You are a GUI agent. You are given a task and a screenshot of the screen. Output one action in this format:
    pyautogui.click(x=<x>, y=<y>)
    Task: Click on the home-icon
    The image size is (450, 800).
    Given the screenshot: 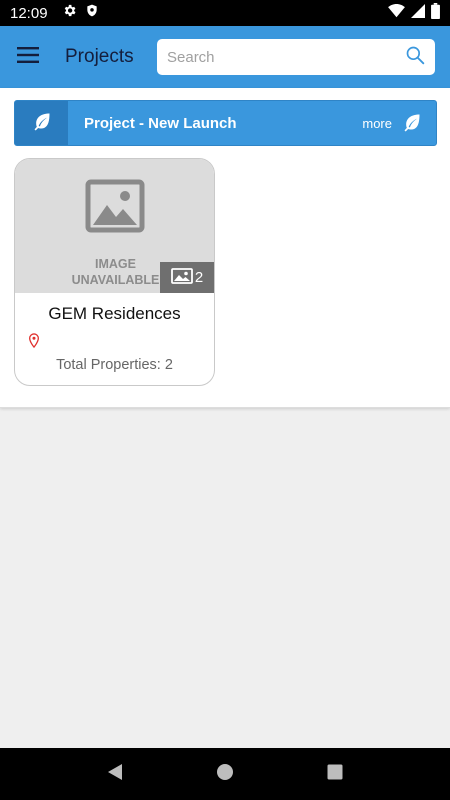 What is the action you would take?
    pyautogui.click(x=225, y=774)
    